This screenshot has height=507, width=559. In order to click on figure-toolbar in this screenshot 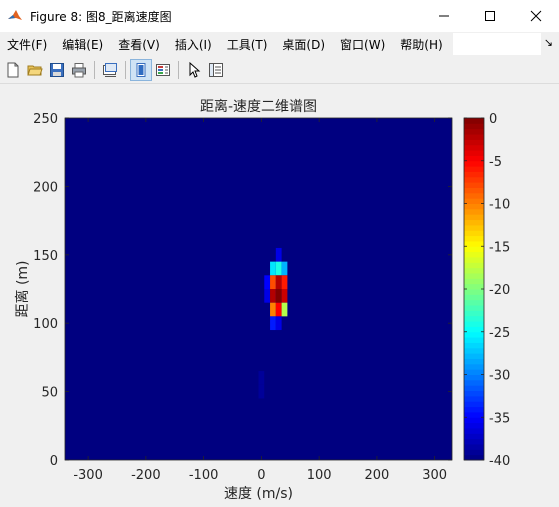, I will do `click(279, 70)`.